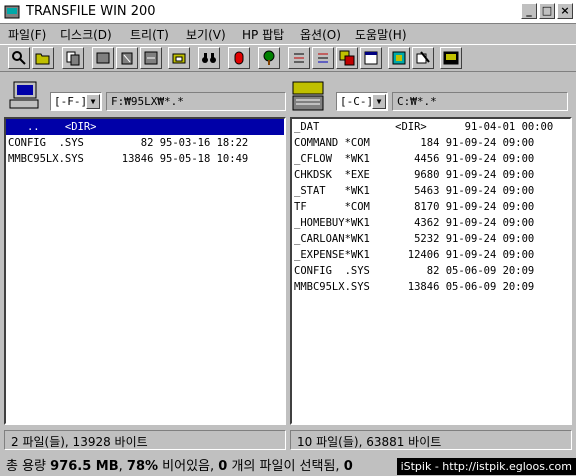  I want to click on menu-hp: HP 팝탑, so click(263, 34).